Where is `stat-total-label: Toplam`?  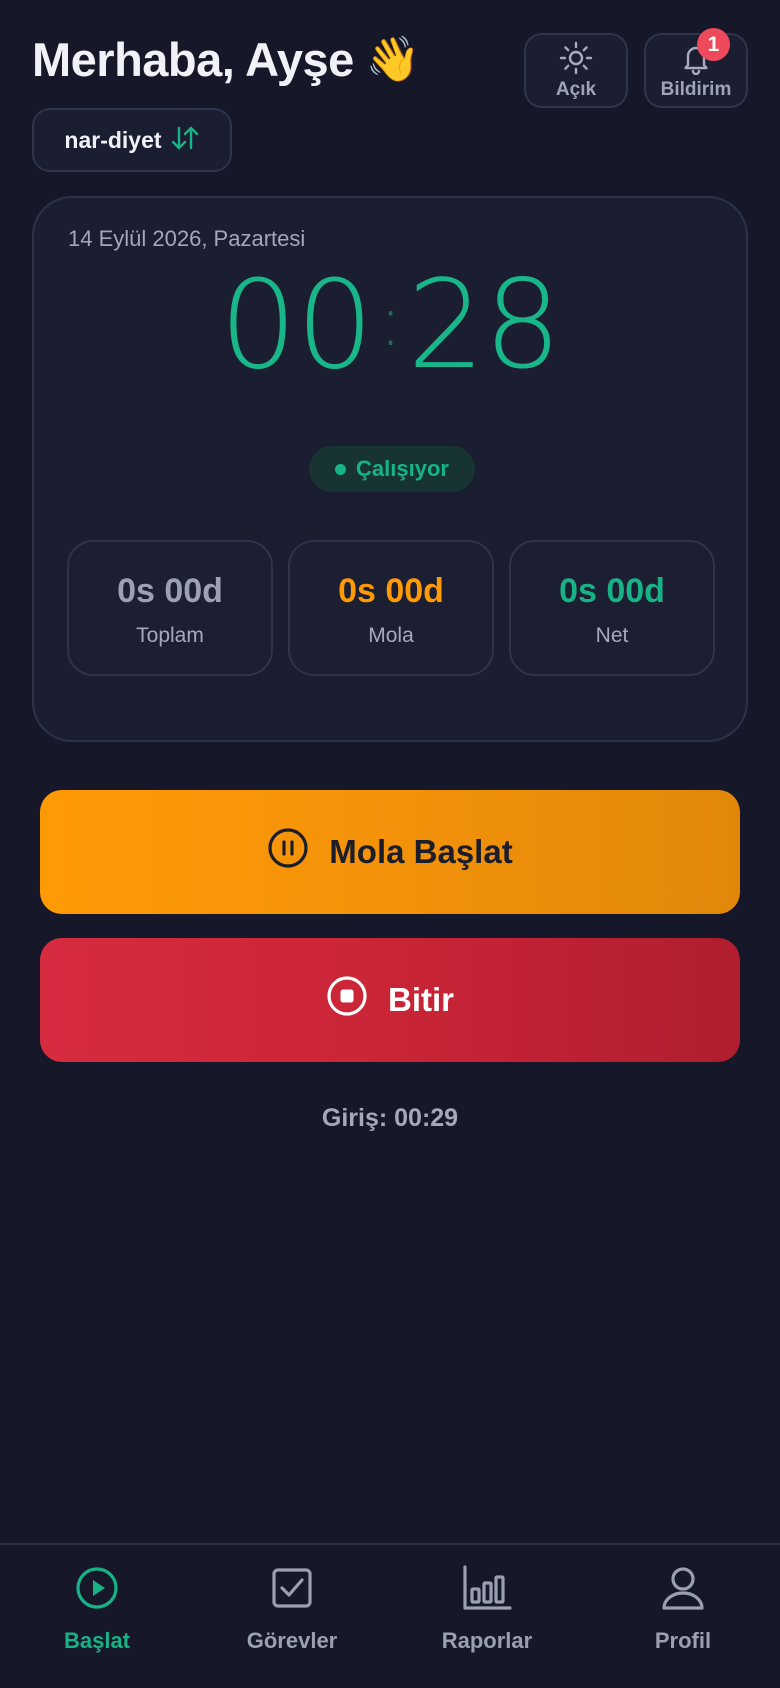 stat-total-label: Toplam is located at coordinates (170, 635).